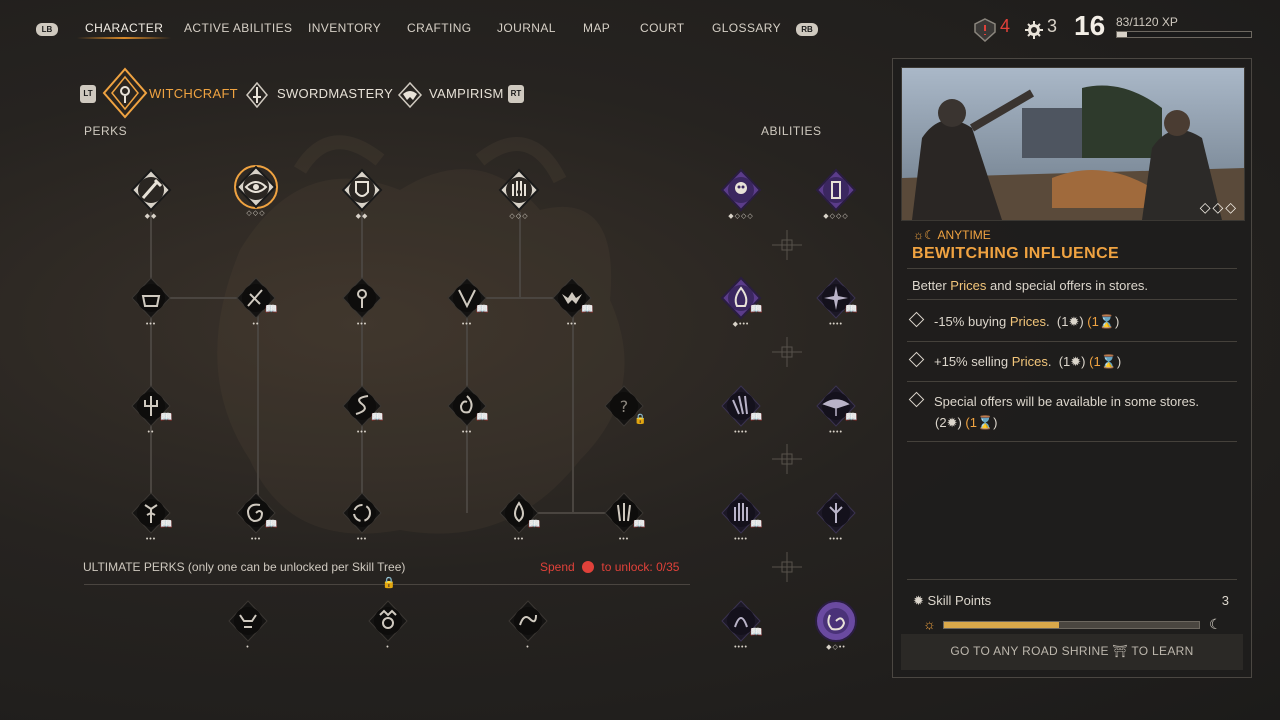  What do you see at coordinates (335, 93) in the screenshot?
I see `tree-tab-swordmastery: SWORDMASTERY` at bounding box center [335, 93].